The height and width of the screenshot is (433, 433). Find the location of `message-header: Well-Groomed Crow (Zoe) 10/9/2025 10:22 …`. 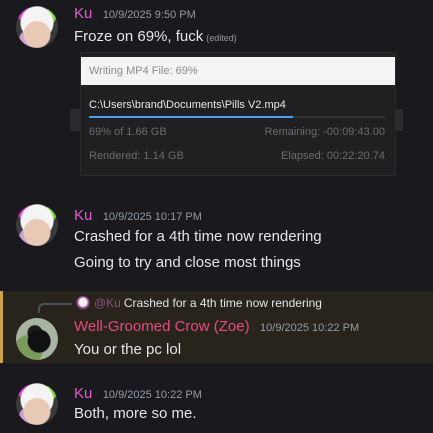

message-header: Well-Groomed Crow (Zoe) 10/9/2025 10:22 … is located at coordinates (216, 327).